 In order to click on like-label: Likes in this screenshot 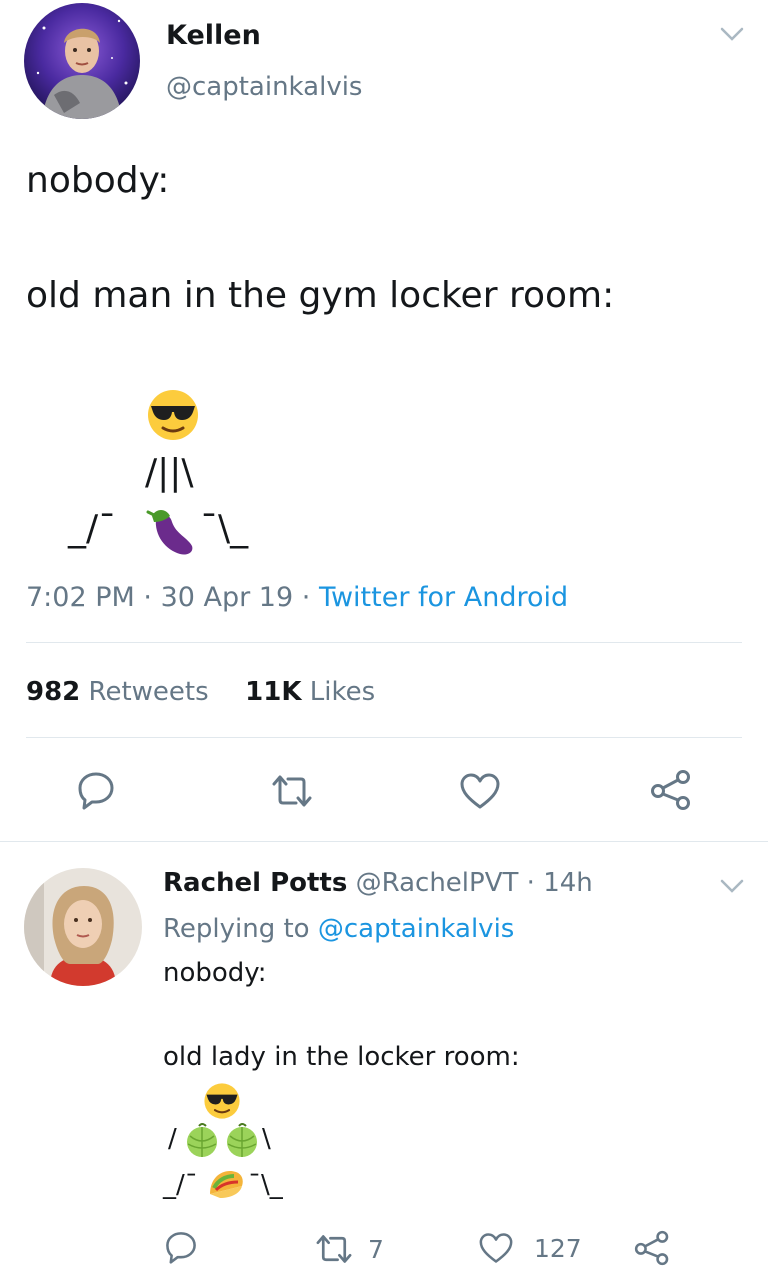, I will do `click(342, 692)`.